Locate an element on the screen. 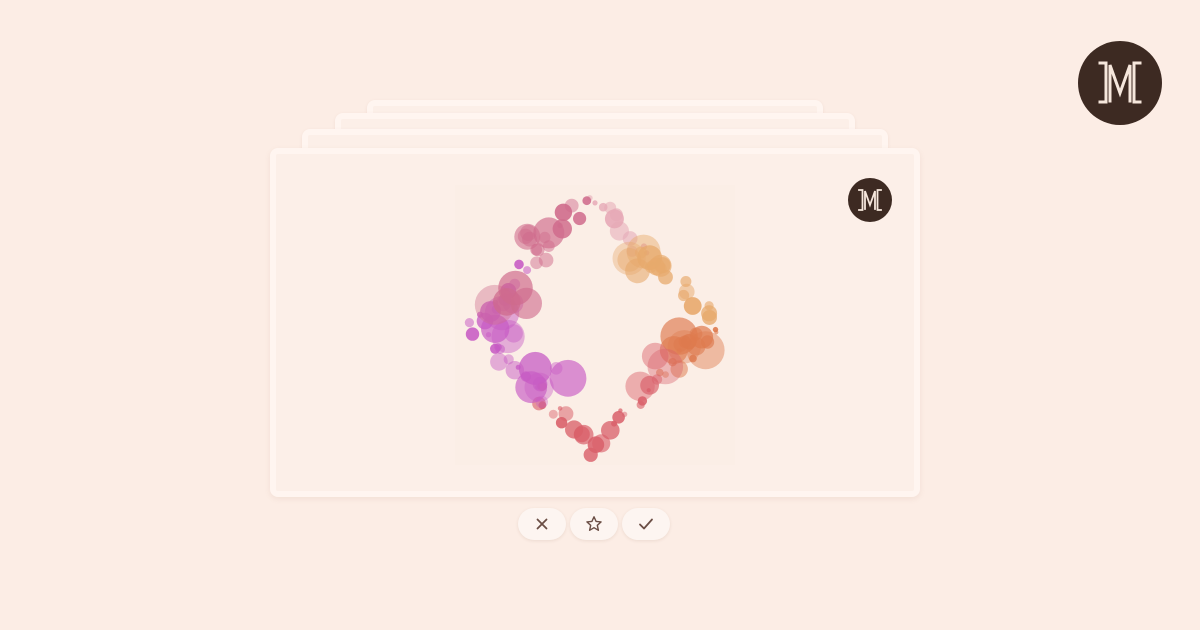 This screenshot has height=630, width=1200. dismiss-button is located at coordinates (542, 524).